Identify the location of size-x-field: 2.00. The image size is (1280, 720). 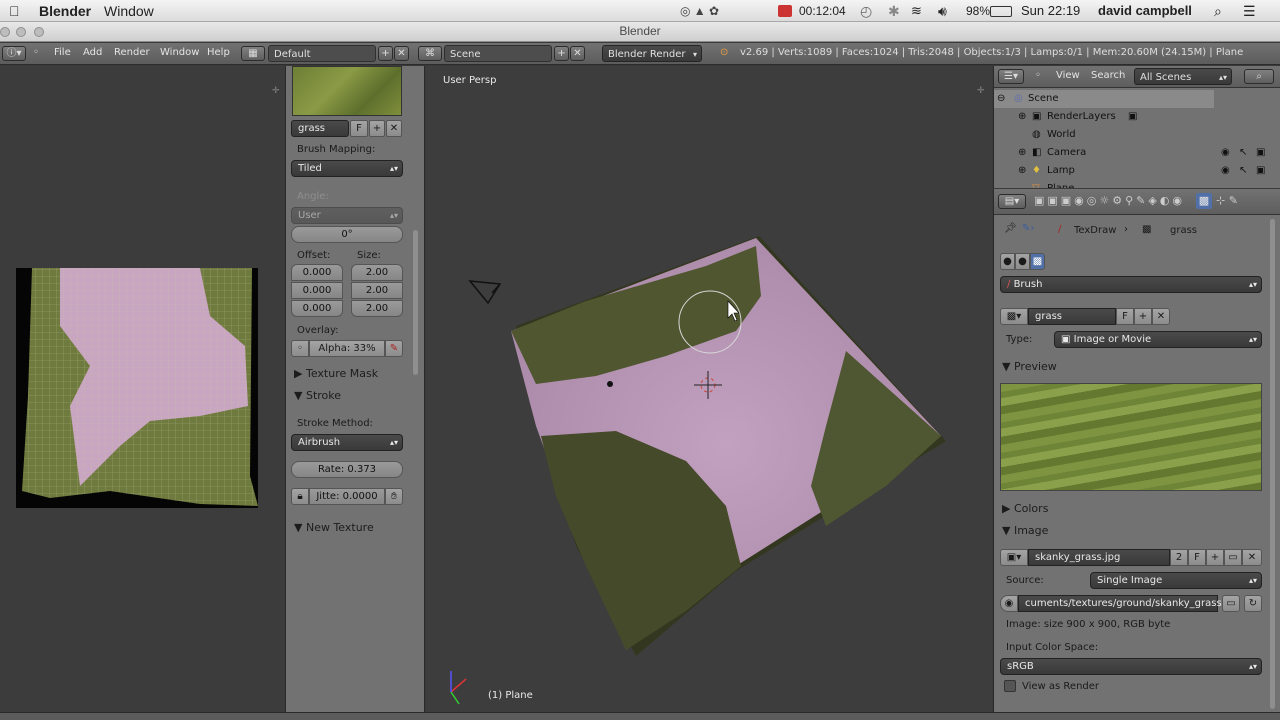
(377, 272).